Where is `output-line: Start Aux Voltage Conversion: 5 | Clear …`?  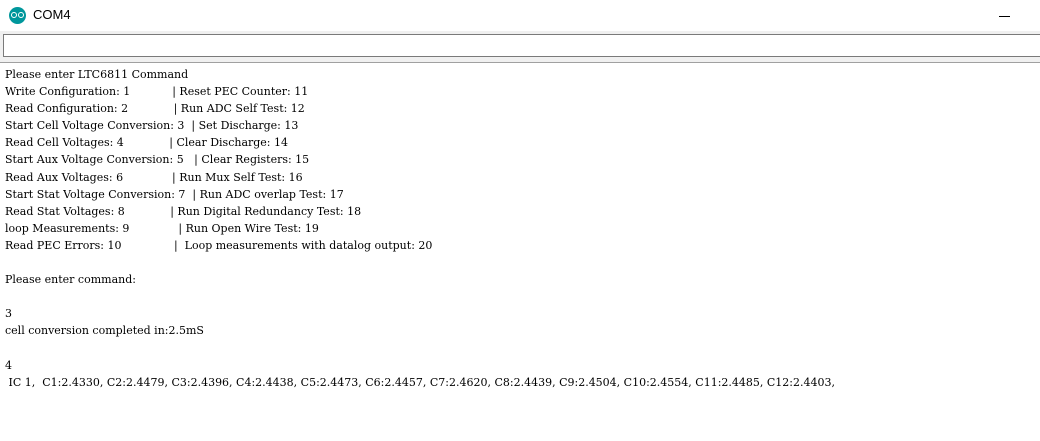 output-line: Start Aux Voltage Conversion: 5 | Clear … is located at coordinates (157, 160).